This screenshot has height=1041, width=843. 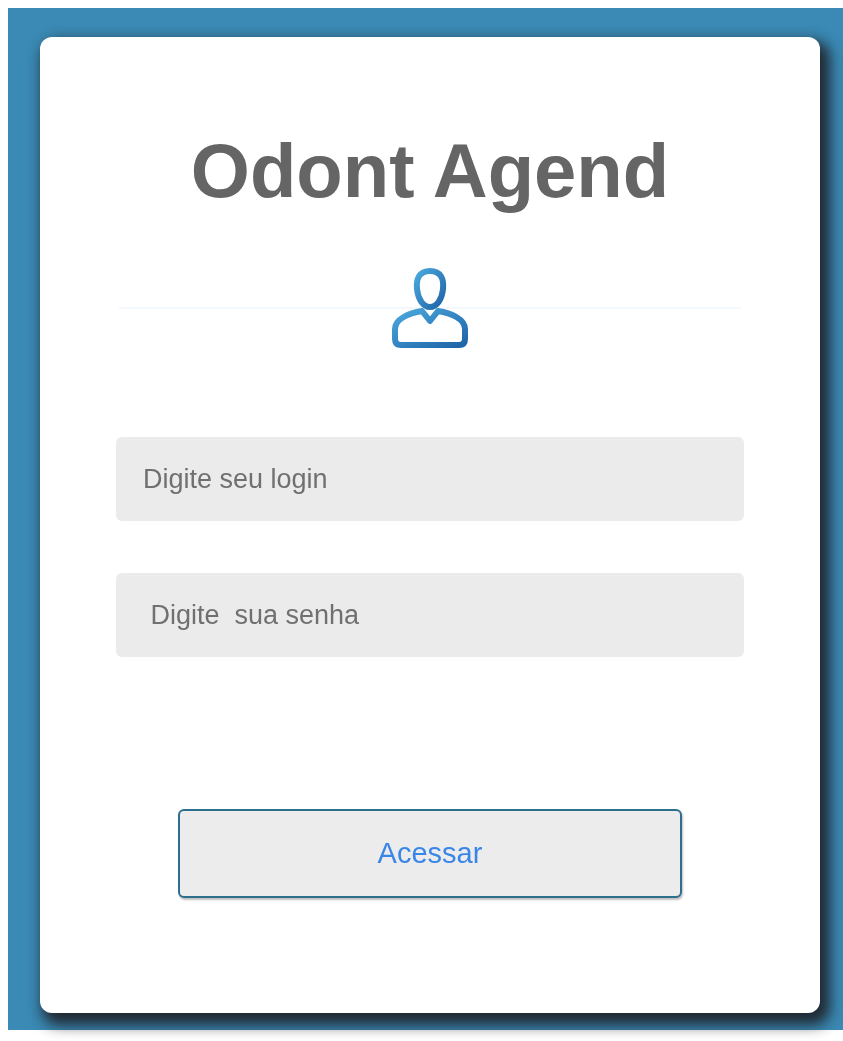 I want to click on app-title: Odont Agend, so click(x=430, y=171).